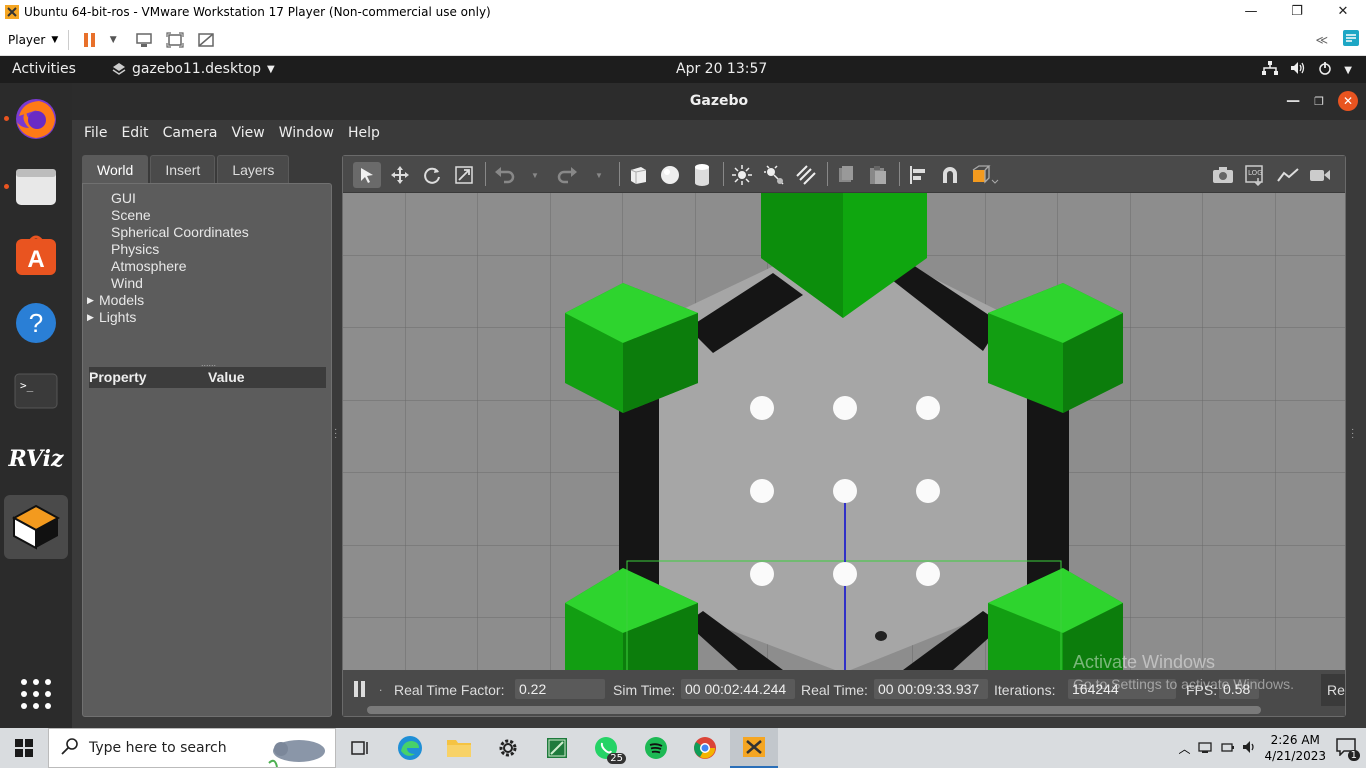 The image size is (1366, 768). What do you see at coordinates (36, 391) in the screenshot?
I see `terminal-icon: >_` at bounding box center [36, 391].